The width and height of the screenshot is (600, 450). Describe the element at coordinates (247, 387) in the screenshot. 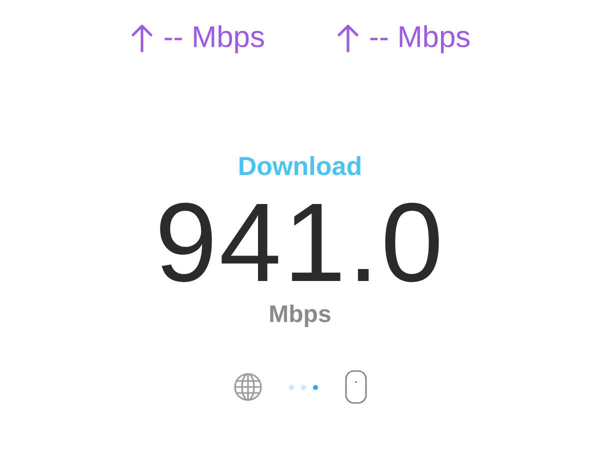

I see `globe-icon` at that location.